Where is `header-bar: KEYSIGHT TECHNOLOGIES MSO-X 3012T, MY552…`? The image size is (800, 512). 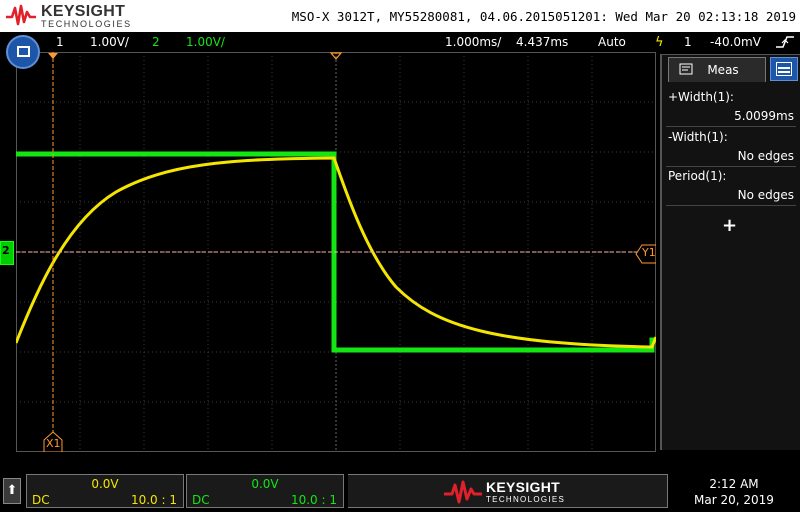 header-bar: KEYSIGHT TECHNOLOGIES MSO-X 3012T, MY552… is located at coordinates (400, 16).